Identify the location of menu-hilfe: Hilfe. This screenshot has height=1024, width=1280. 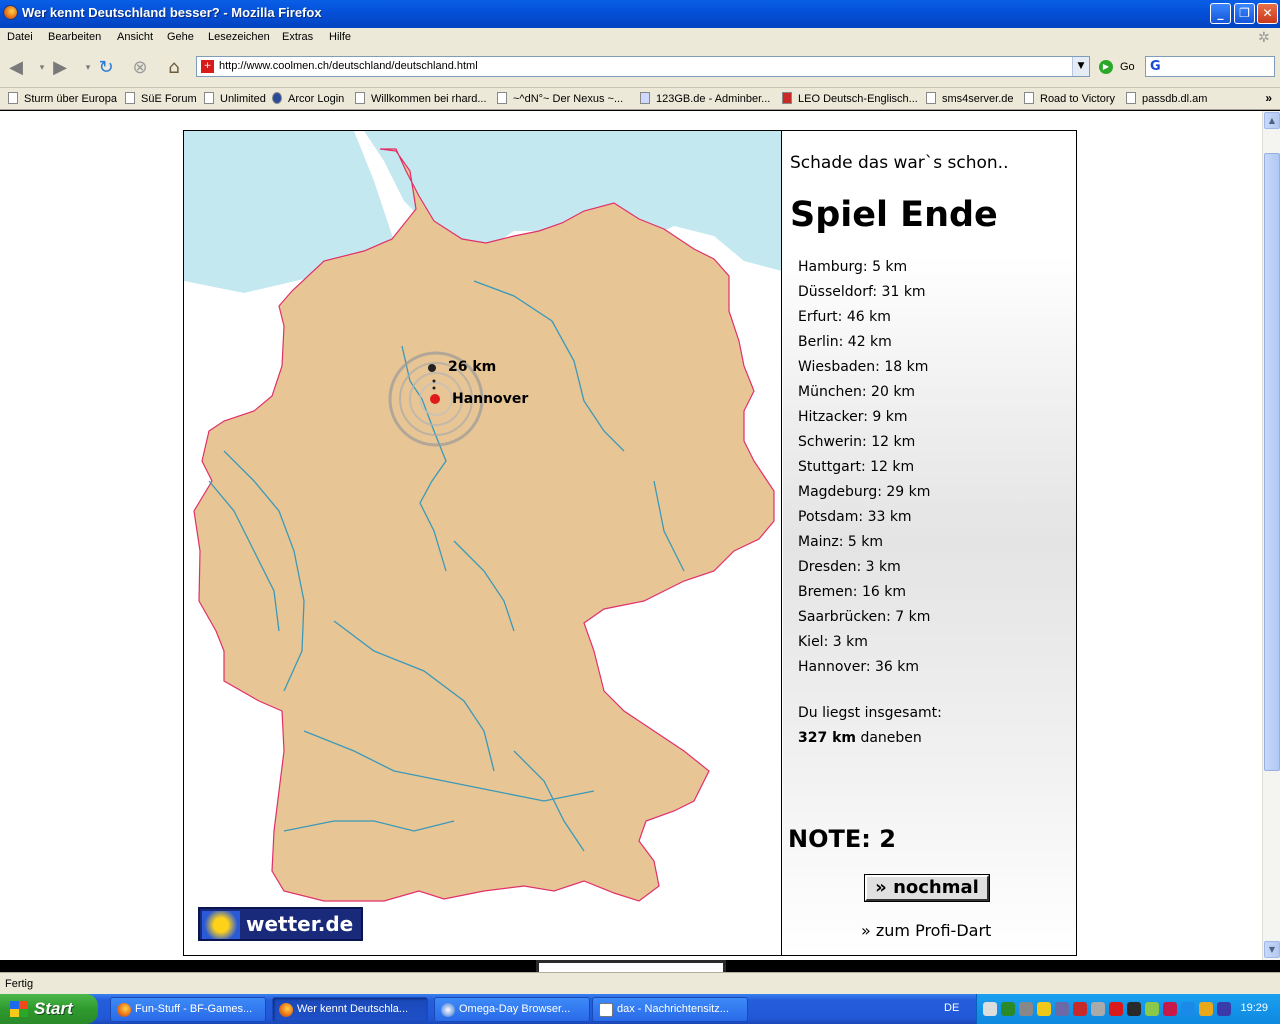
(340, 37).